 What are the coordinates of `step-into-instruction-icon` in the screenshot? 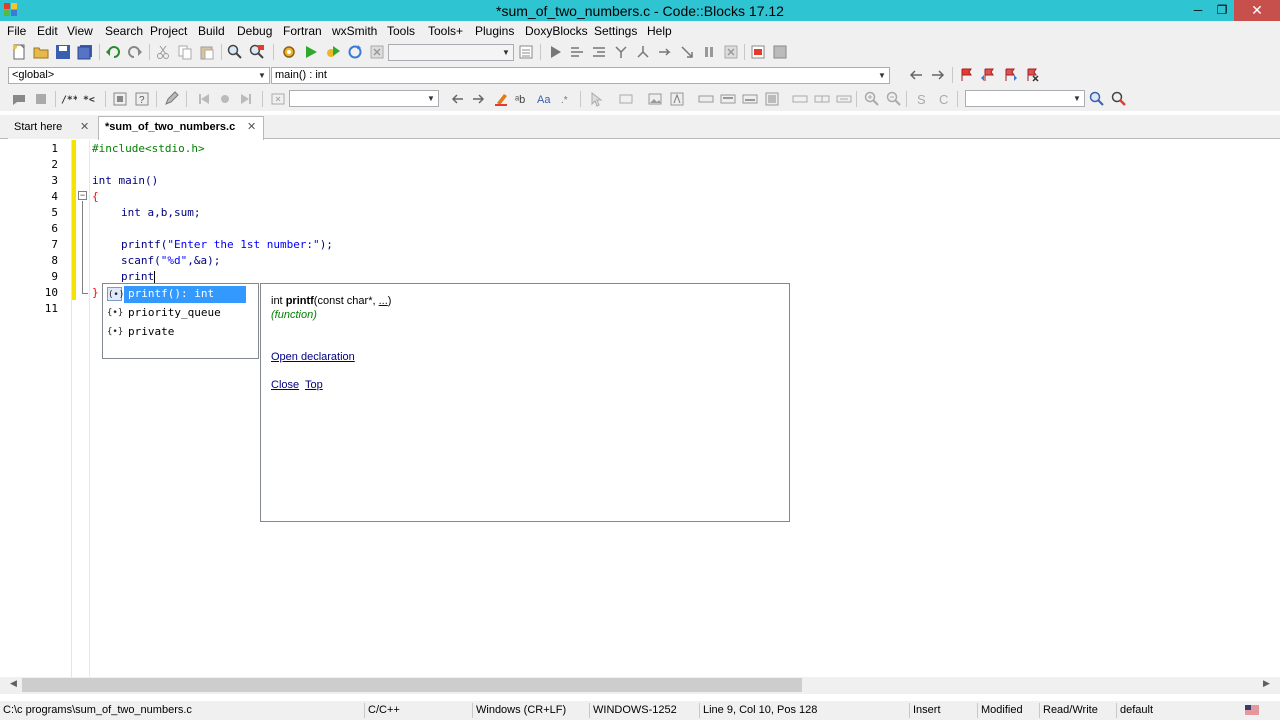 It's located at (687, 52).